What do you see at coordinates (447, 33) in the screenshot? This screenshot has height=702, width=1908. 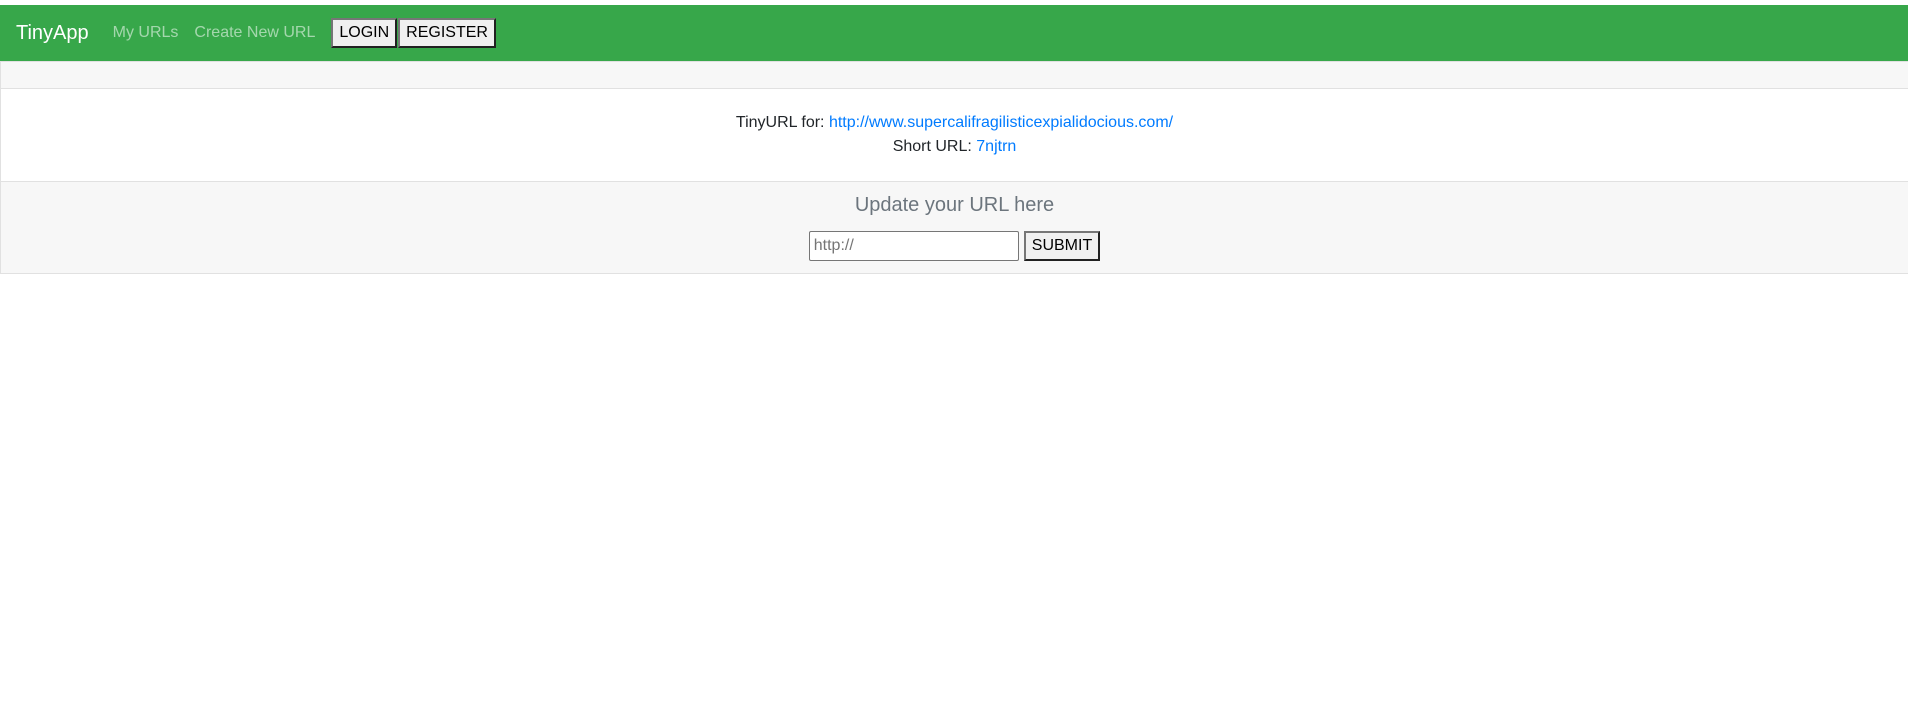 I see `register-button: REGISTER` at bounding box center [447, 33].